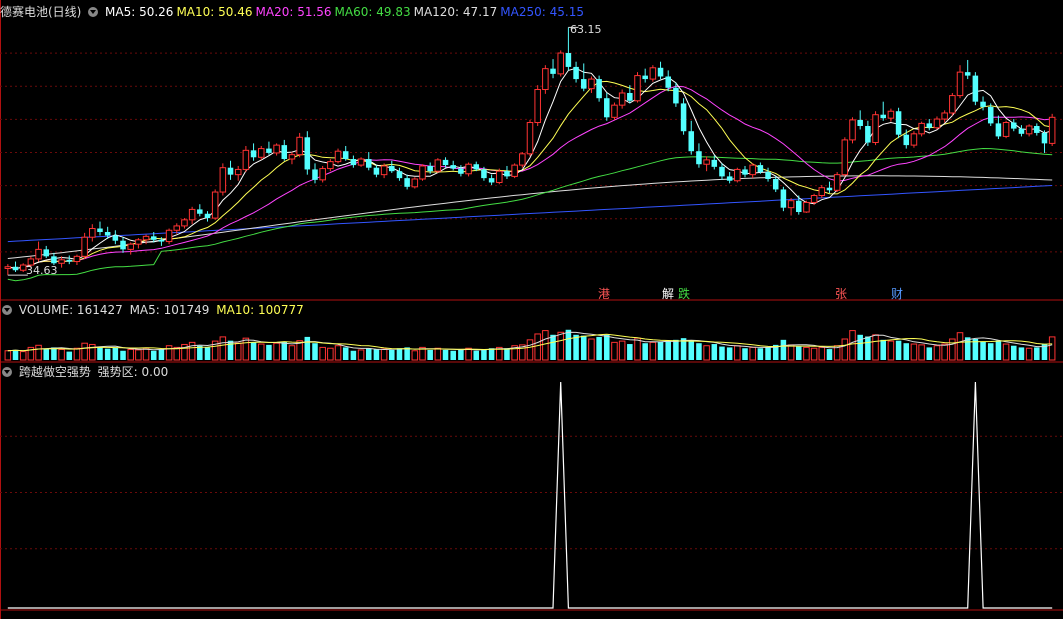 Image resolution: width=1063 pixels, height=619 pixels. Describe the element at coordinates (897, 294) in the screenshot. I see `event-marker: 财` at that location.